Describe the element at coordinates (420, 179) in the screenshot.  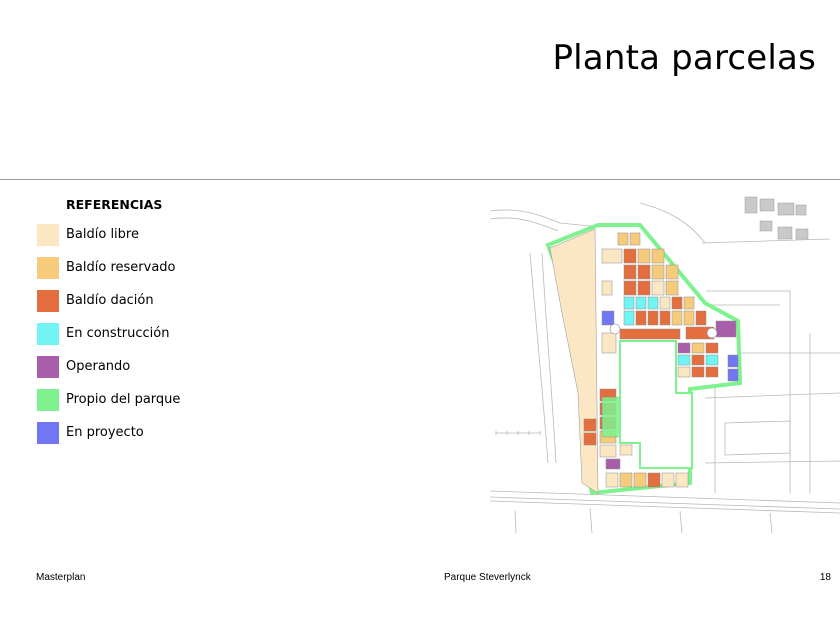
I see `header-divider` at that location.